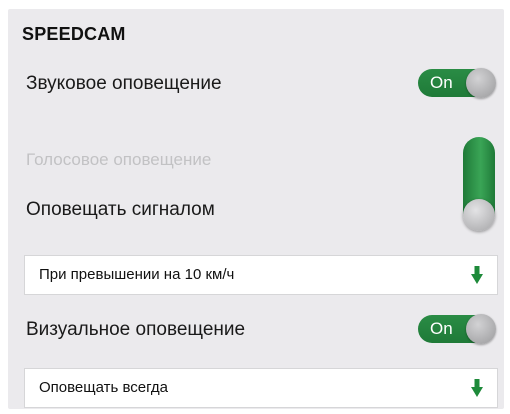  What do you see at coordinates (261, 275) in the screenshot?
I see `speed-threshold-select: При превышении на 10 км/ч` at bounding box center [261, 275].